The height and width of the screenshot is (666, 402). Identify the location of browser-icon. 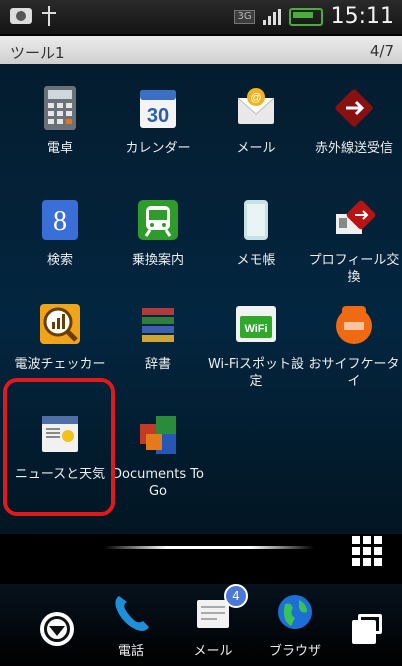
(295, 612).